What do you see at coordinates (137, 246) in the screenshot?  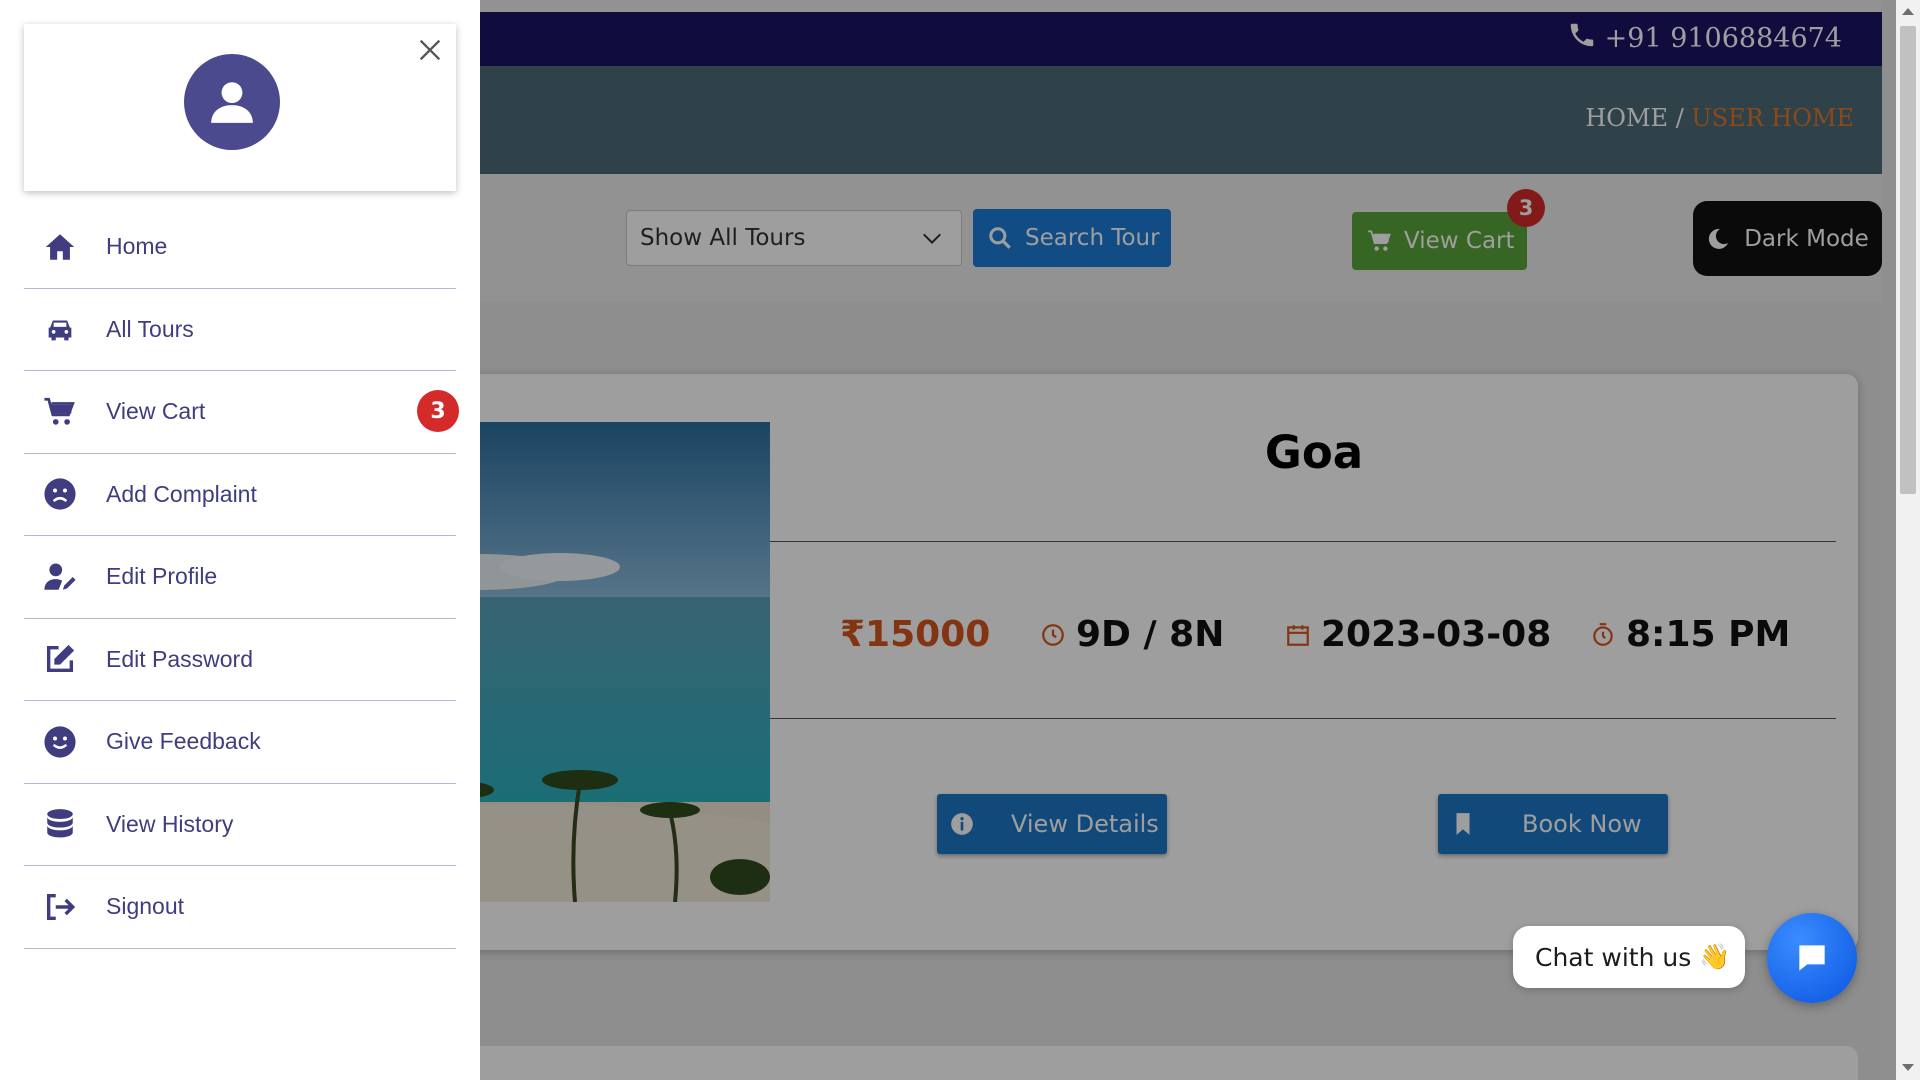 I see `sidebar-item-label: Home` at bounding box center [137, 246].